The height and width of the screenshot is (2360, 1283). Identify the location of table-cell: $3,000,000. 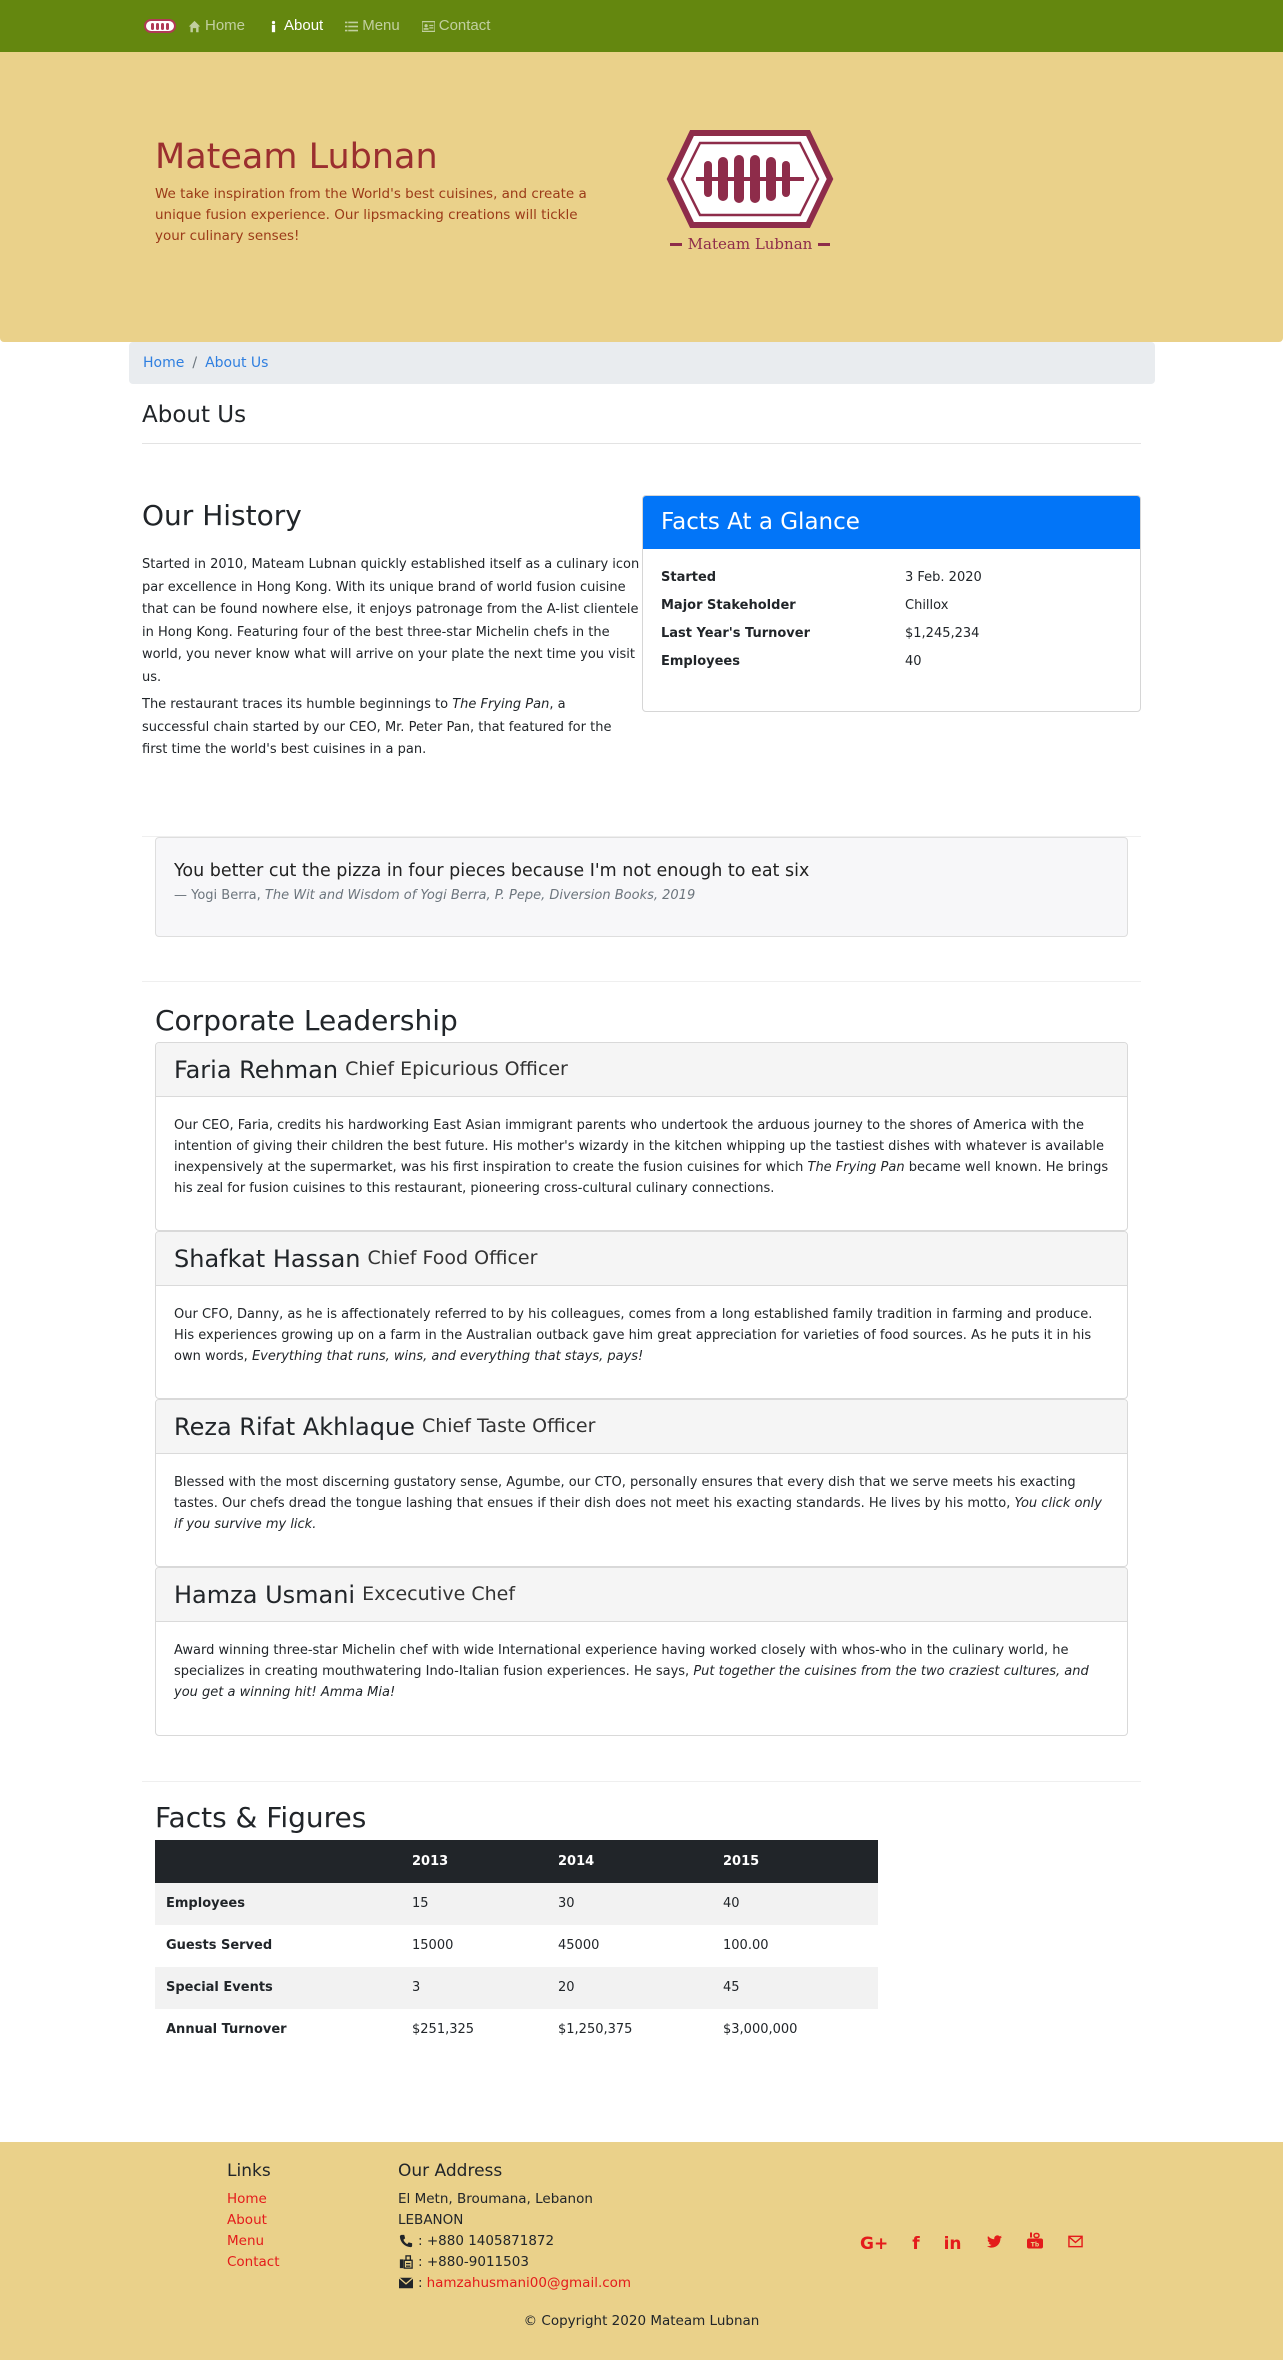
(760, 2030).